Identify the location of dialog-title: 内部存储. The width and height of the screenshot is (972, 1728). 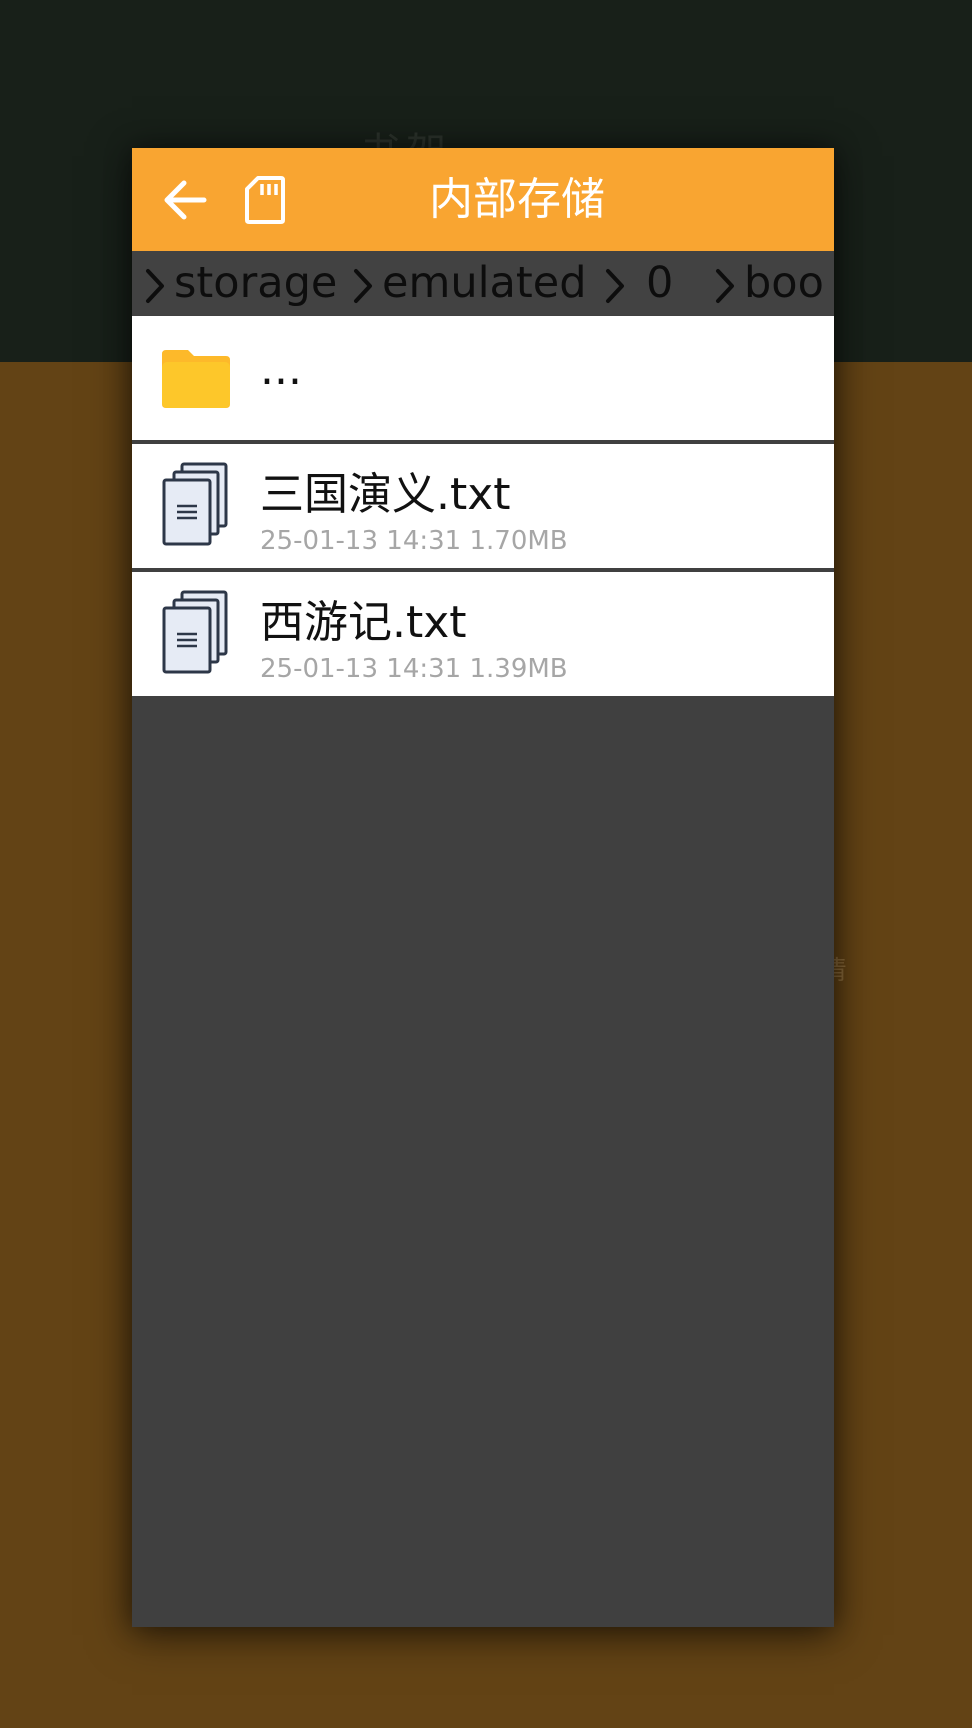
(517, 199).